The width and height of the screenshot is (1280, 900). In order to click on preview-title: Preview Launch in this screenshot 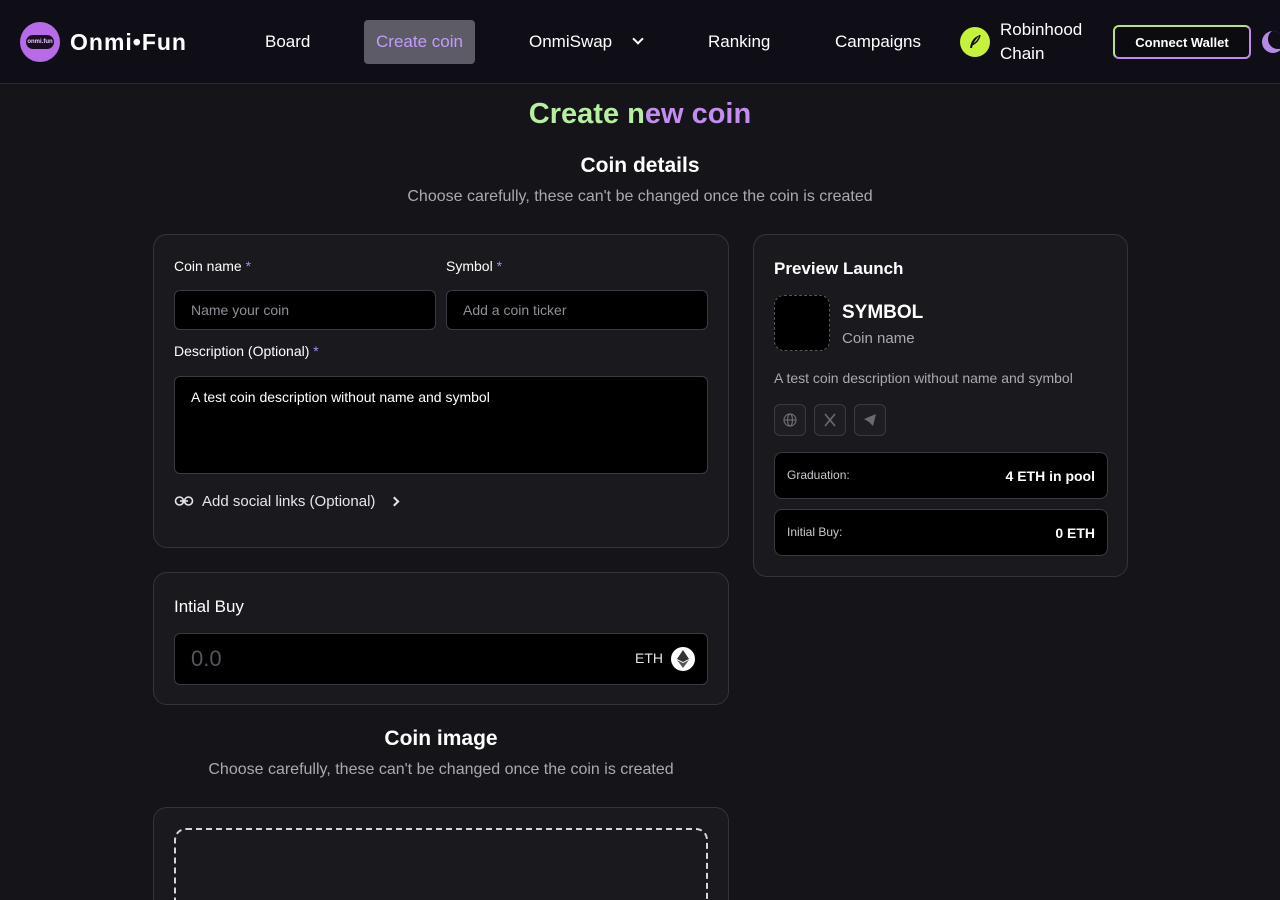, I will do `click(839, 268)`.